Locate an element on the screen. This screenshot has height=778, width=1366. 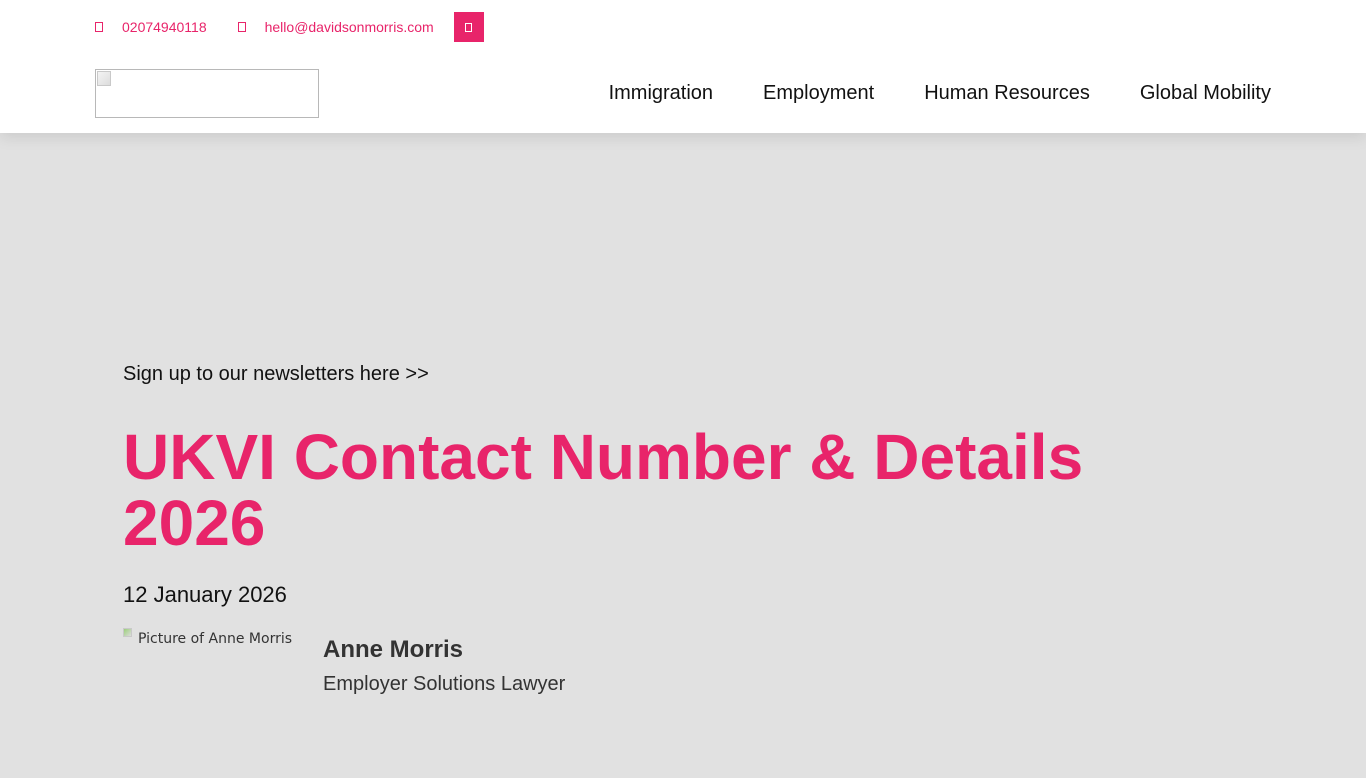
contact-bar: 02074940118 hello@davidsonmorris.com is located at coordinates (289, 27).